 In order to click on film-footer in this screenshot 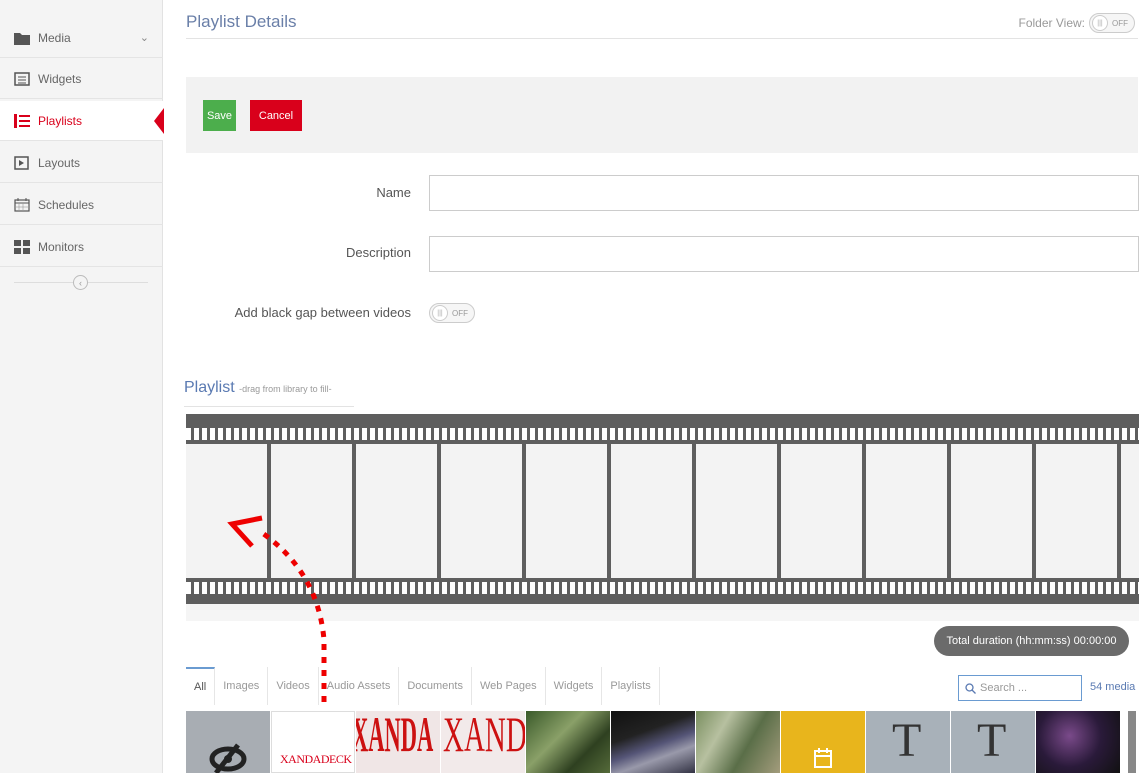, I will do `click(662, 612)`.